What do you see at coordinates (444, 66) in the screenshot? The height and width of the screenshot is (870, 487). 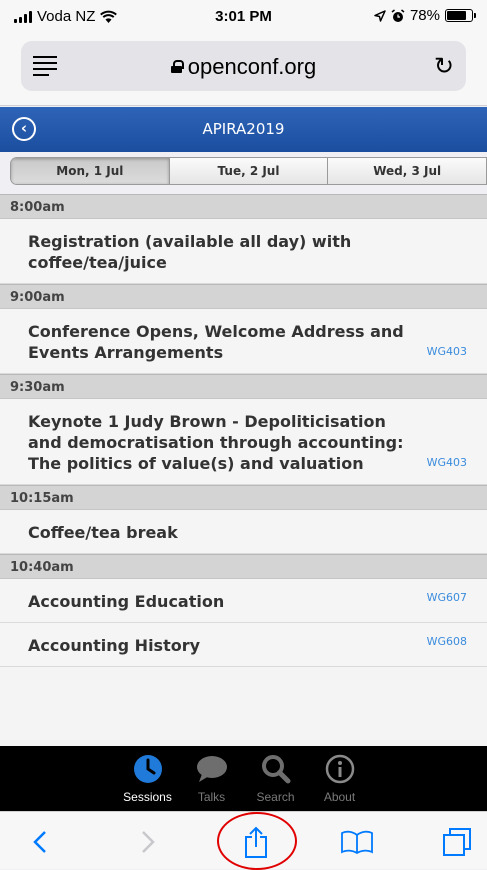 I see `reload-icon: ↻` at bounding box center [444, 66].